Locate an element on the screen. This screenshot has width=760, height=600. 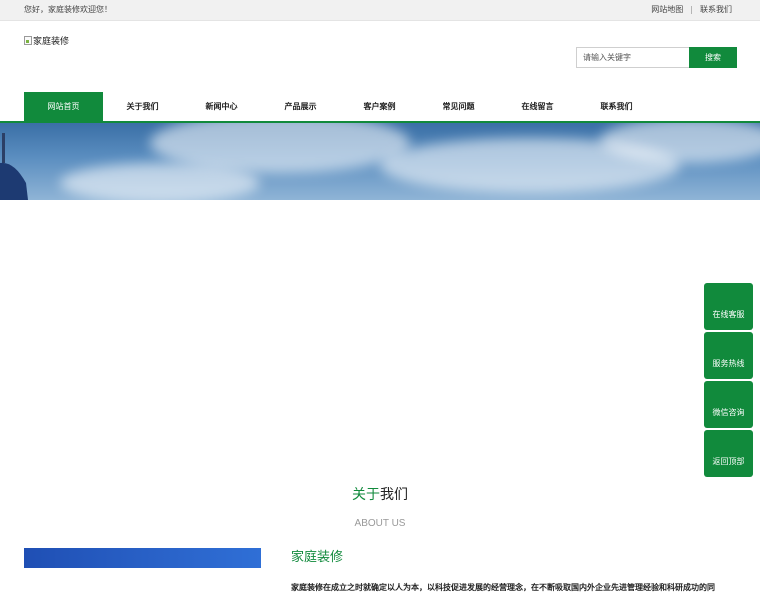
welcome-text: 您好，家庭装修欢迎您！ is located at coordinates (68, 9).